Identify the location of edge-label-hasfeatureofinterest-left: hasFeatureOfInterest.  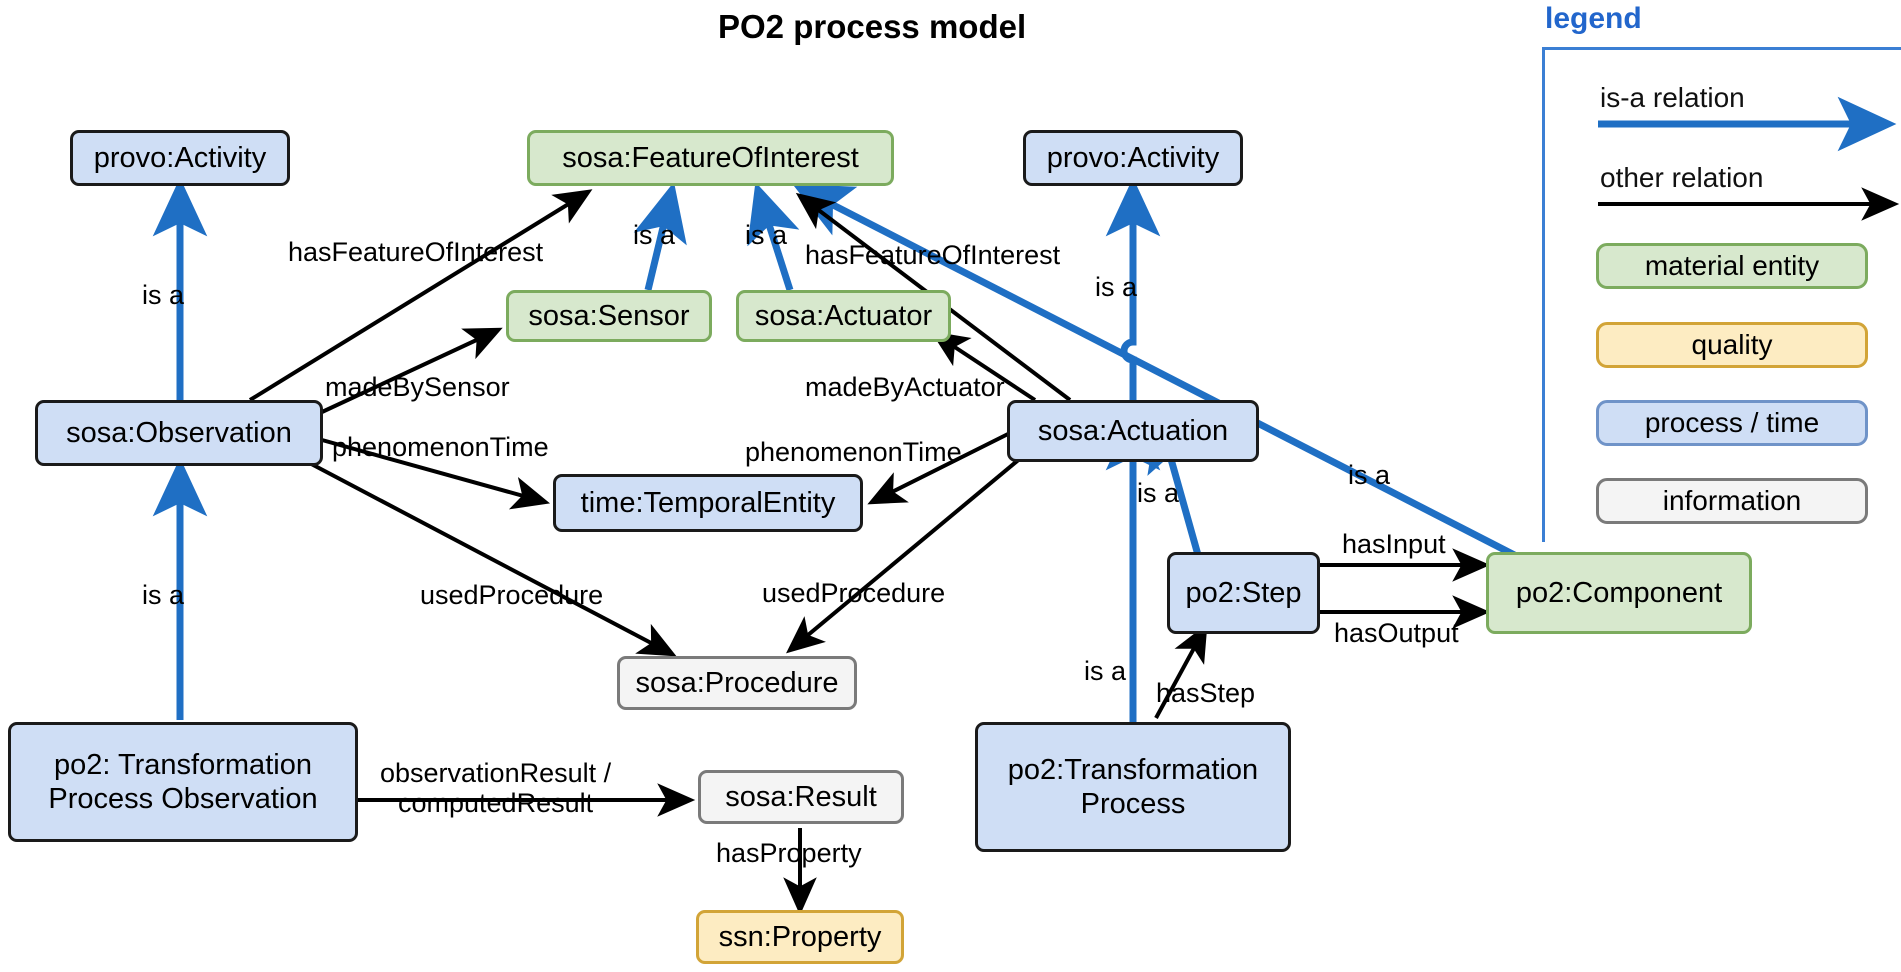
(416, 252).